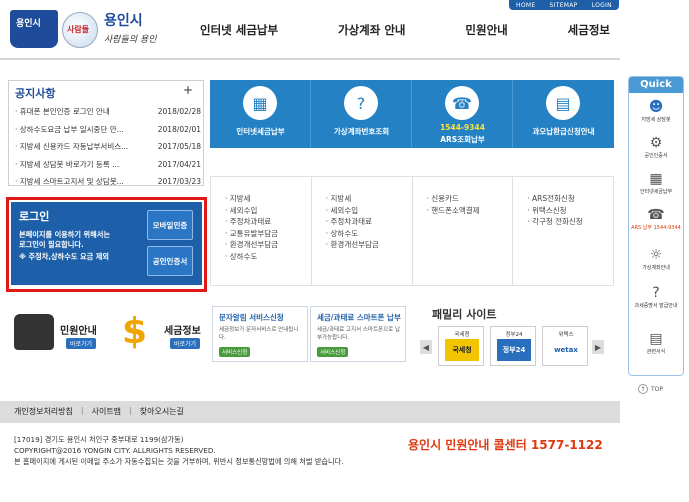 The width and height of the screenshot is (689, 502). Describe the element at coordinates (486, 32) in the screenshot. I see `nav-civil: 민원안내` at that location.